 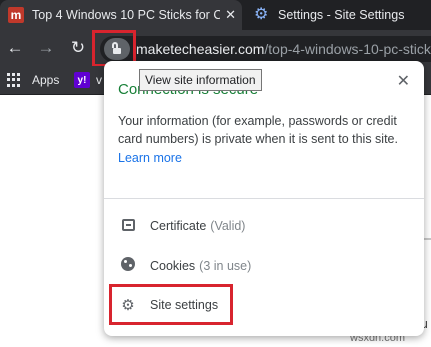 I want to click on certificate-icon, so click(x=128, y=226).